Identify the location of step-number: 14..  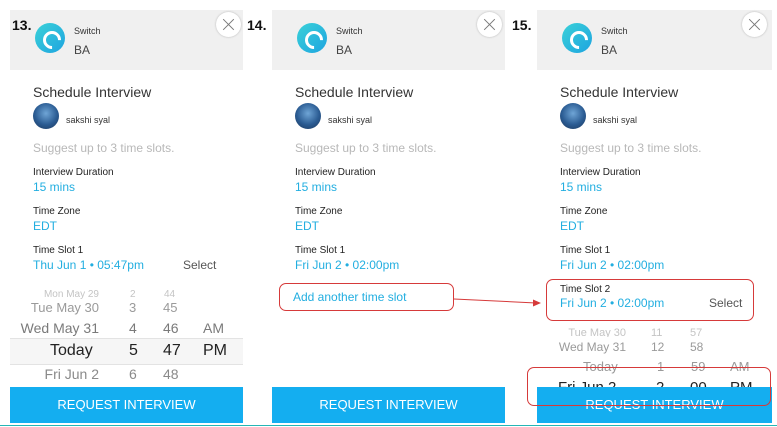
(257, 25).